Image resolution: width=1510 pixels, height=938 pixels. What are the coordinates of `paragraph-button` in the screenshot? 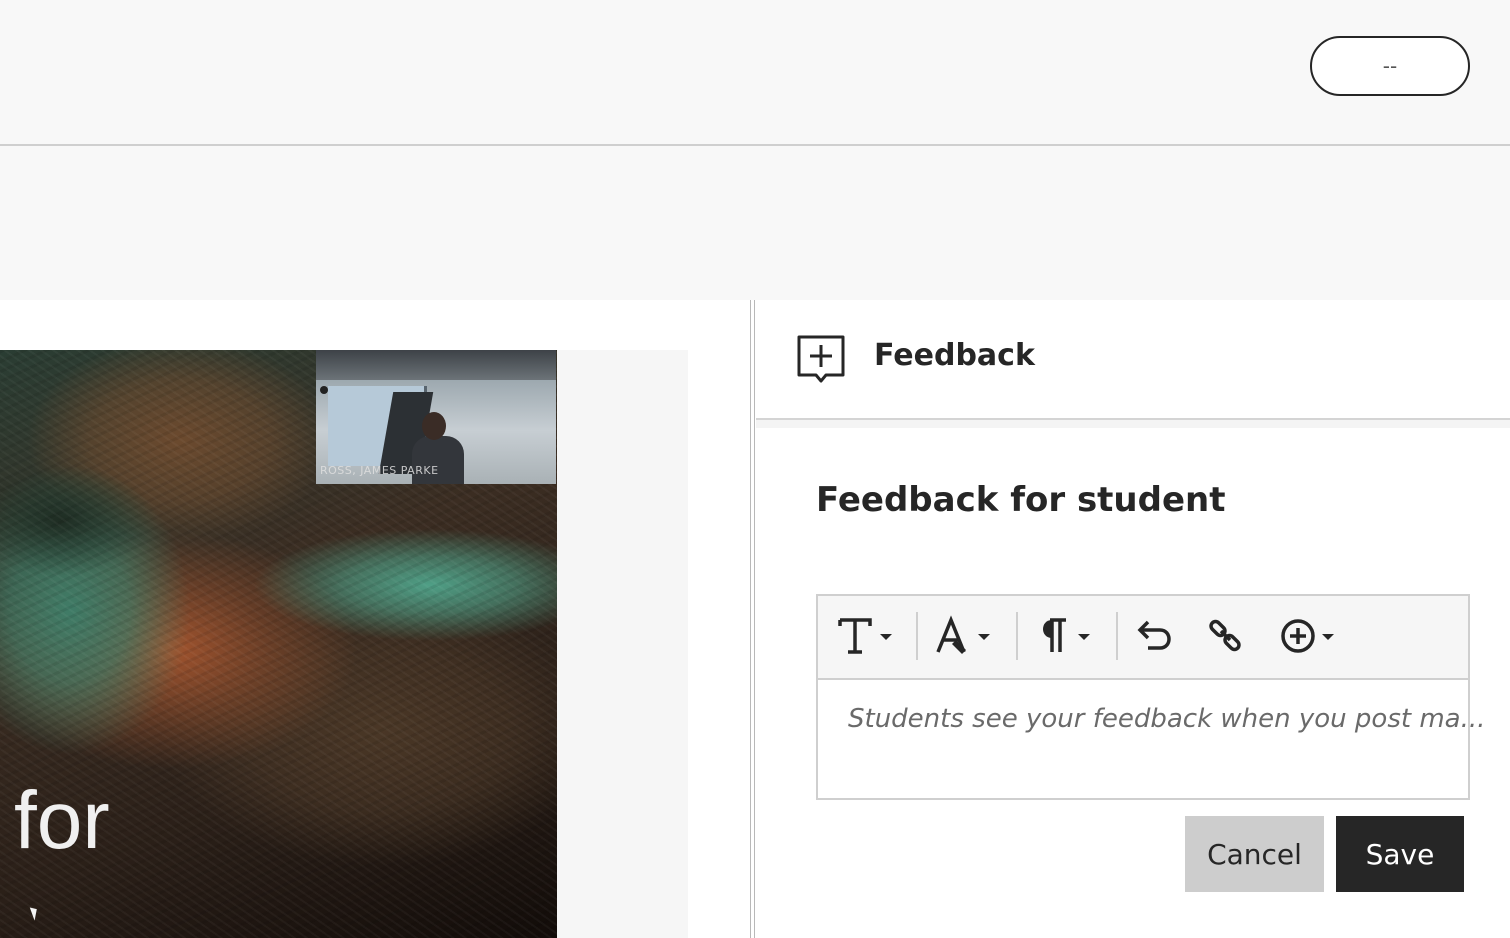 It's located at (1066, 636).